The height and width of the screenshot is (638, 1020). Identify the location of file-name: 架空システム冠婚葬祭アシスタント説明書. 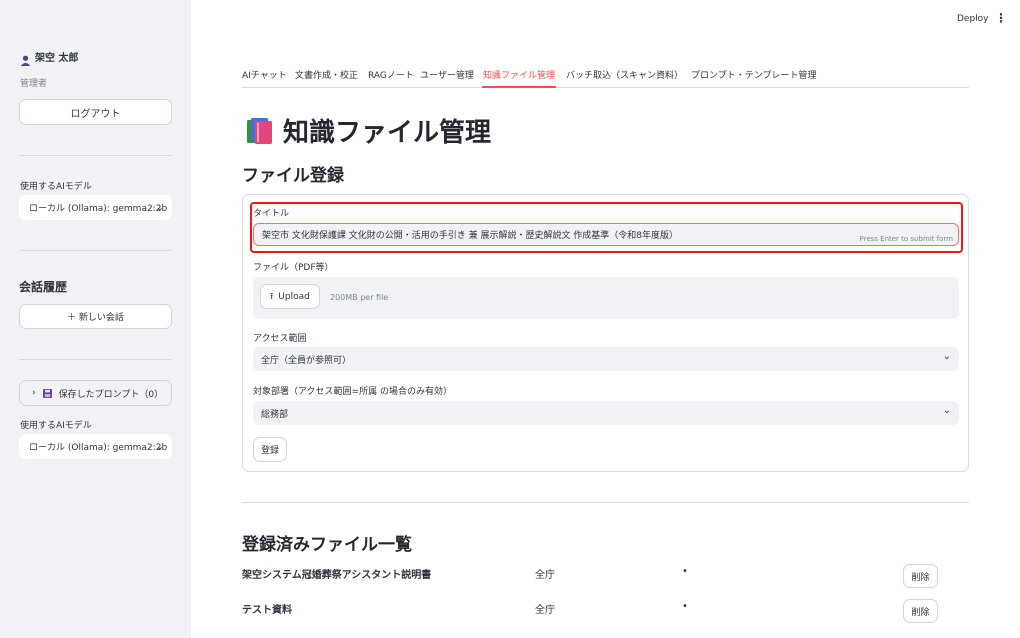
(337, 575).